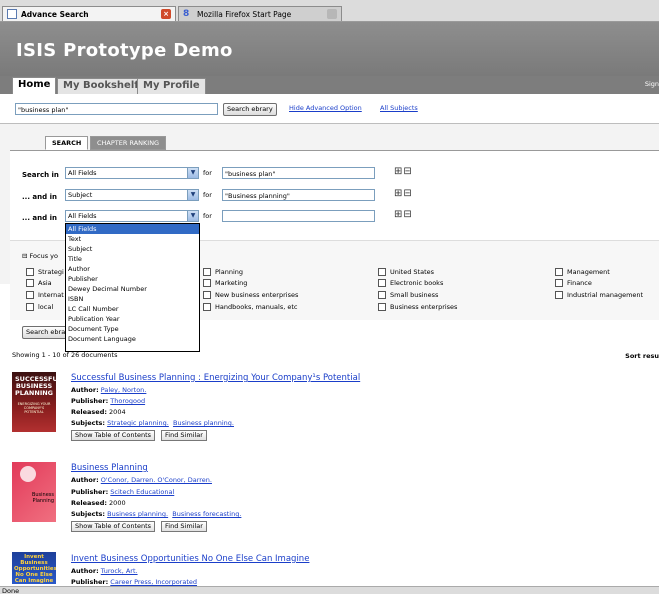  I want to click on author-link: Turock, Art., so click(119, 571).